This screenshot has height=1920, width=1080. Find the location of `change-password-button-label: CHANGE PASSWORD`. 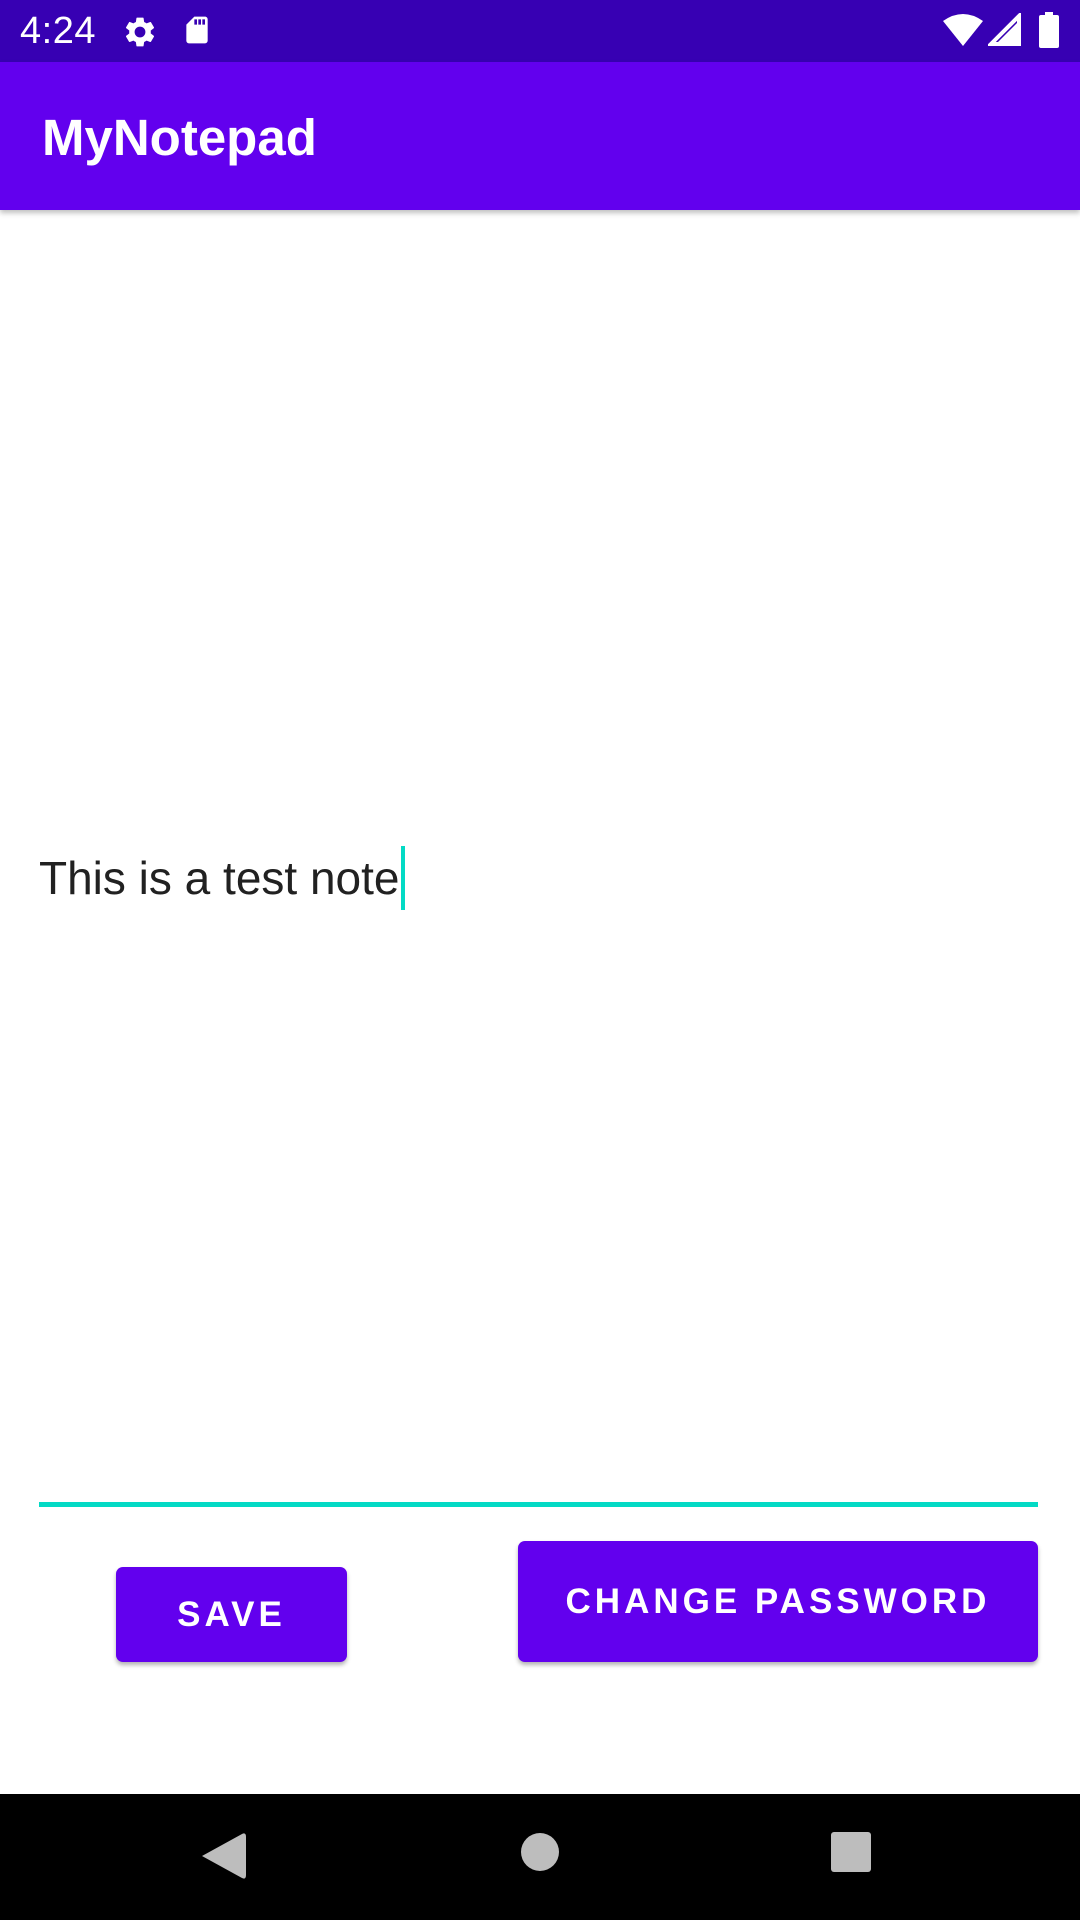

change-password-button-label: CHANGE PASSWORD is located at coordinates (778, 1601).